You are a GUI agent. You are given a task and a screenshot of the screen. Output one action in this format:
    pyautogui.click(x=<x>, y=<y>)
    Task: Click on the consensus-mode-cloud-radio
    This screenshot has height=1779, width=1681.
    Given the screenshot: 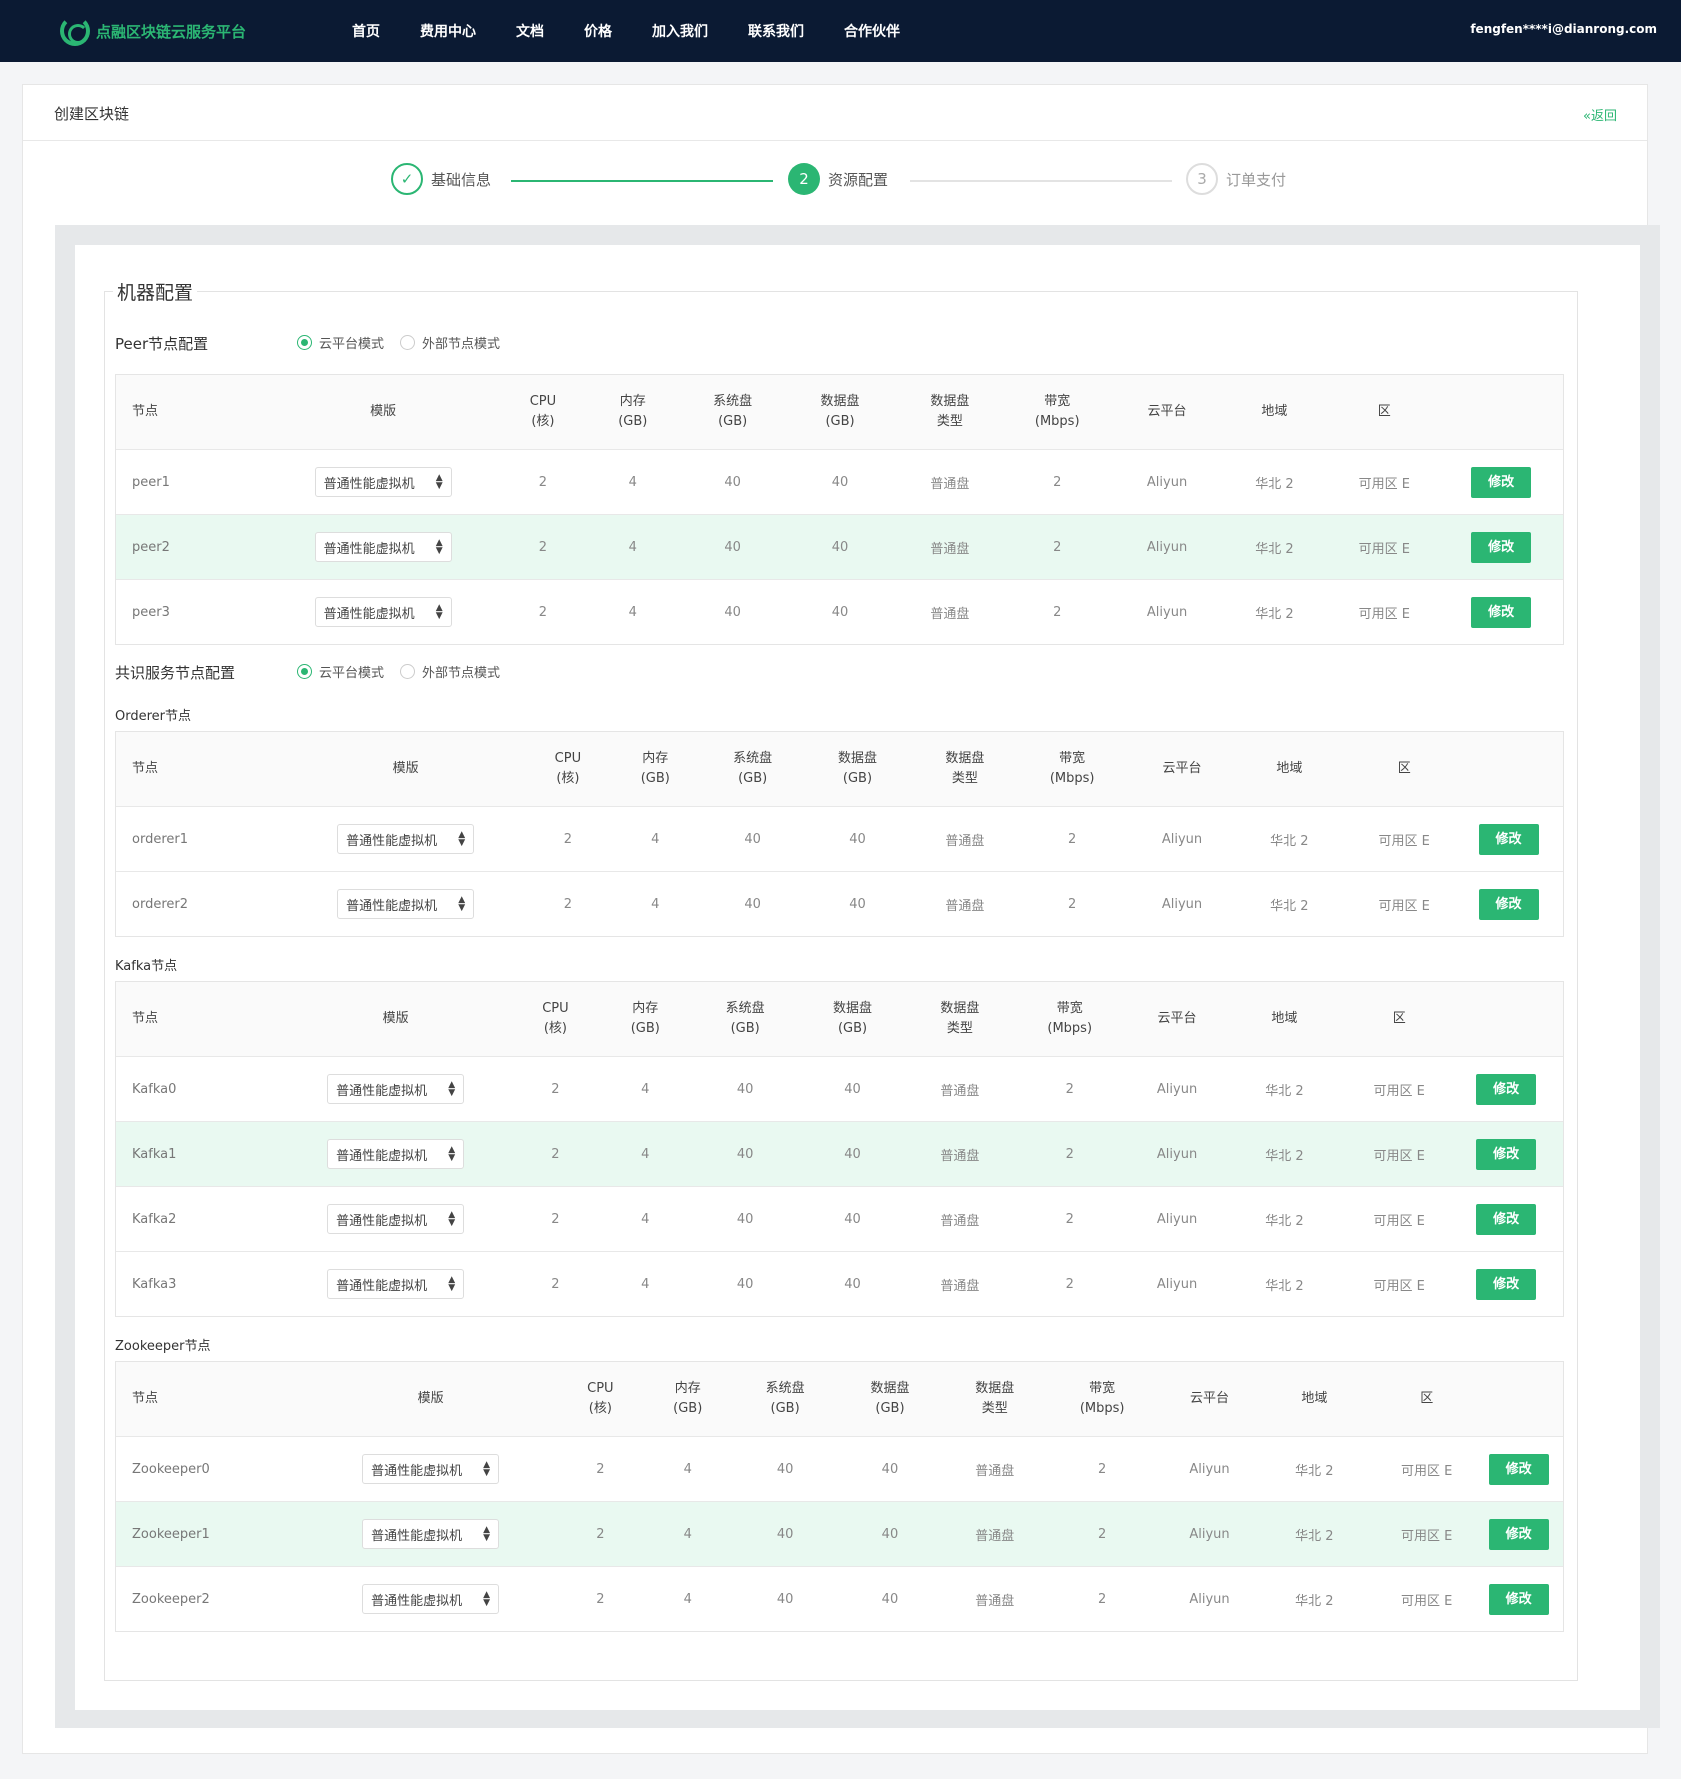 What is the action you would take?
    pyautogui.click(x=304, y=671)
    